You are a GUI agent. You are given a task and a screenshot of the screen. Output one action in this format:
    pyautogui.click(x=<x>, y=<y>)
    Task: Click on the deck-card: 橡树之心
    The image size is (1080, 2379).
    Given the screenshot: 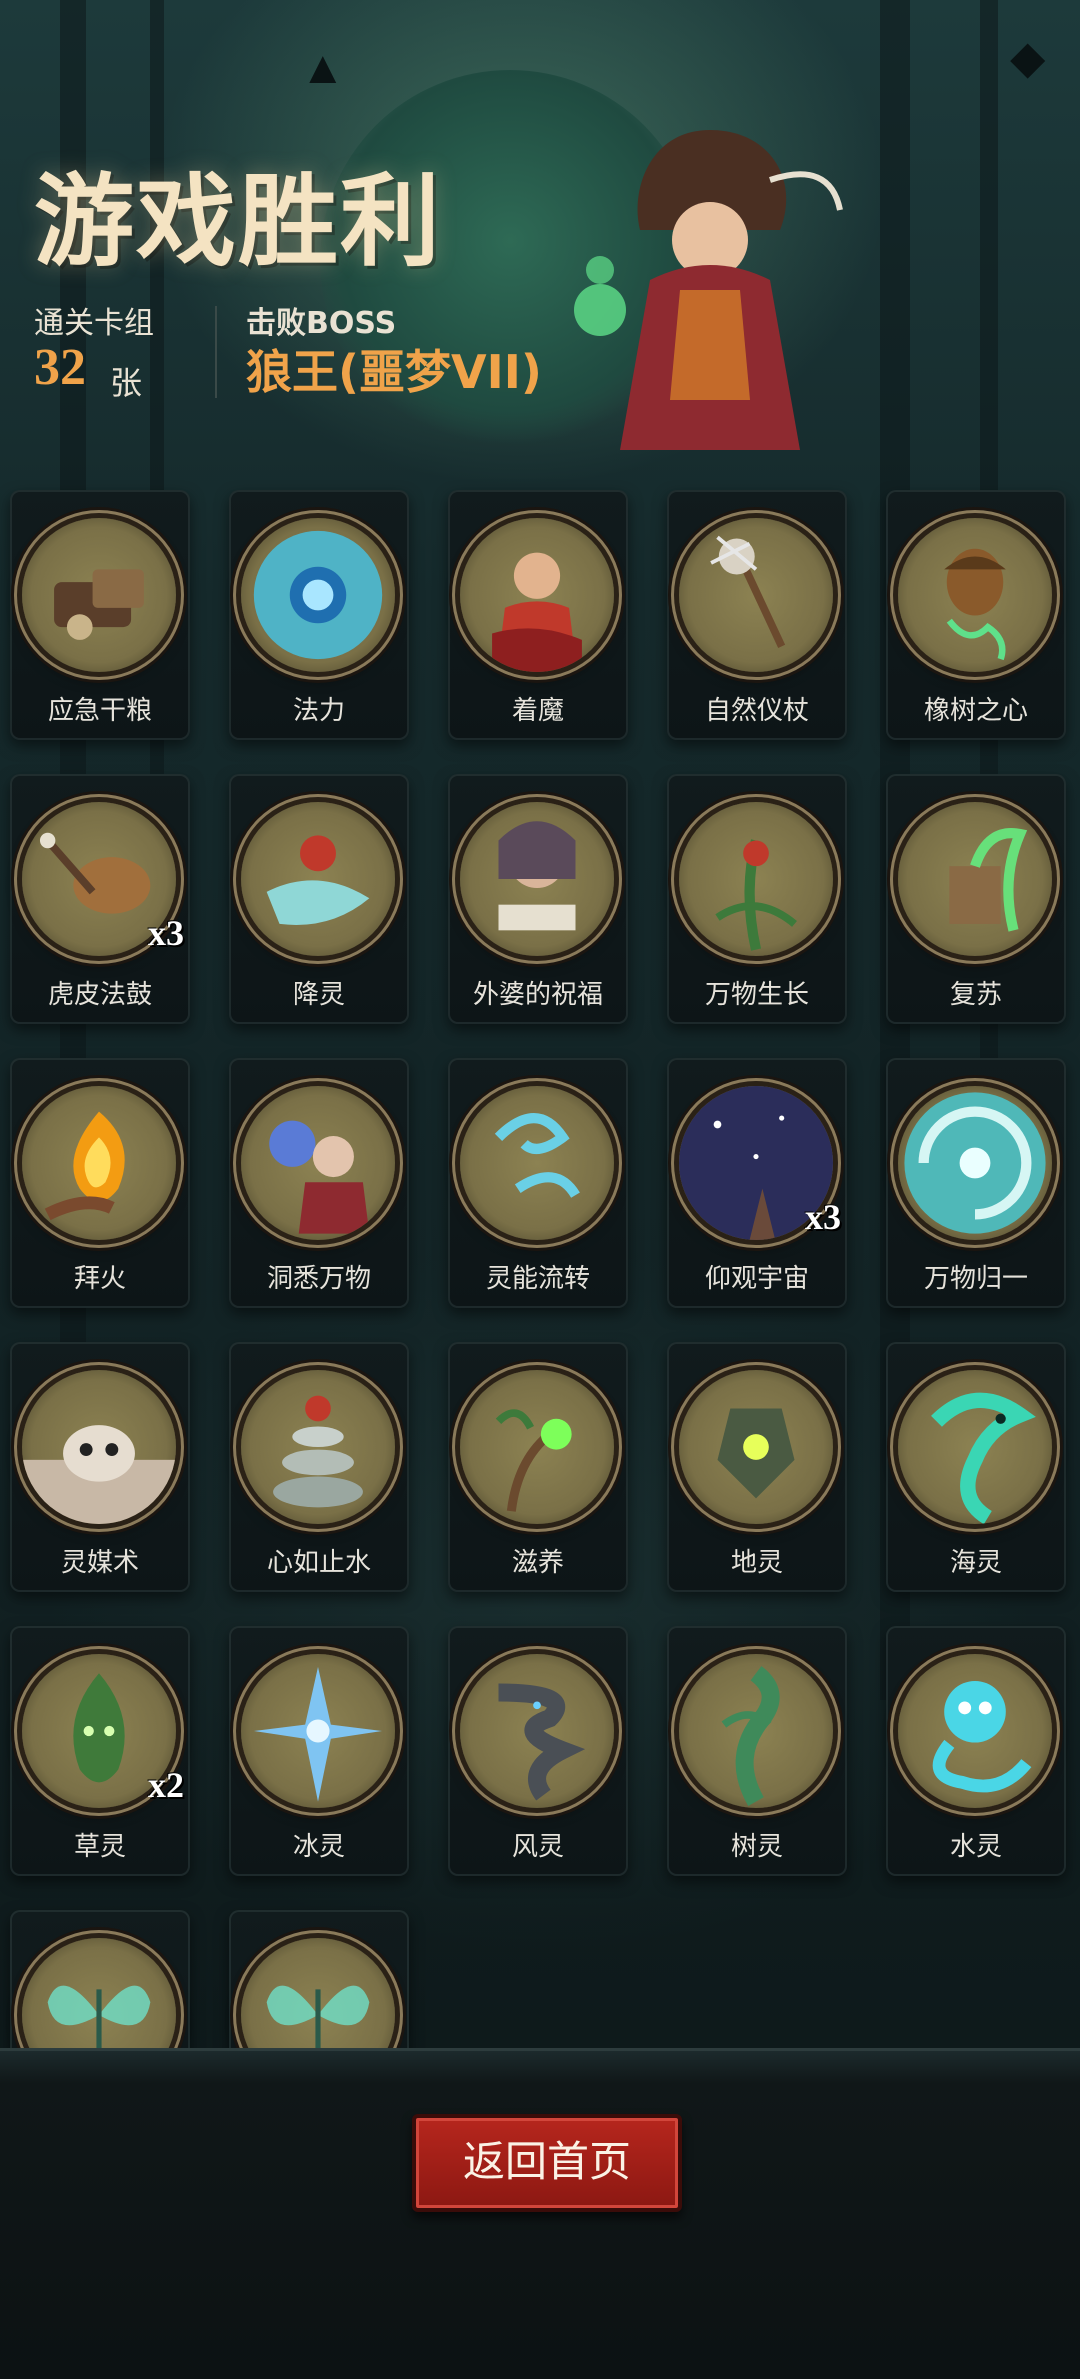 What is the action you would take?
    pyautogui.click(x=976, y=615)
    